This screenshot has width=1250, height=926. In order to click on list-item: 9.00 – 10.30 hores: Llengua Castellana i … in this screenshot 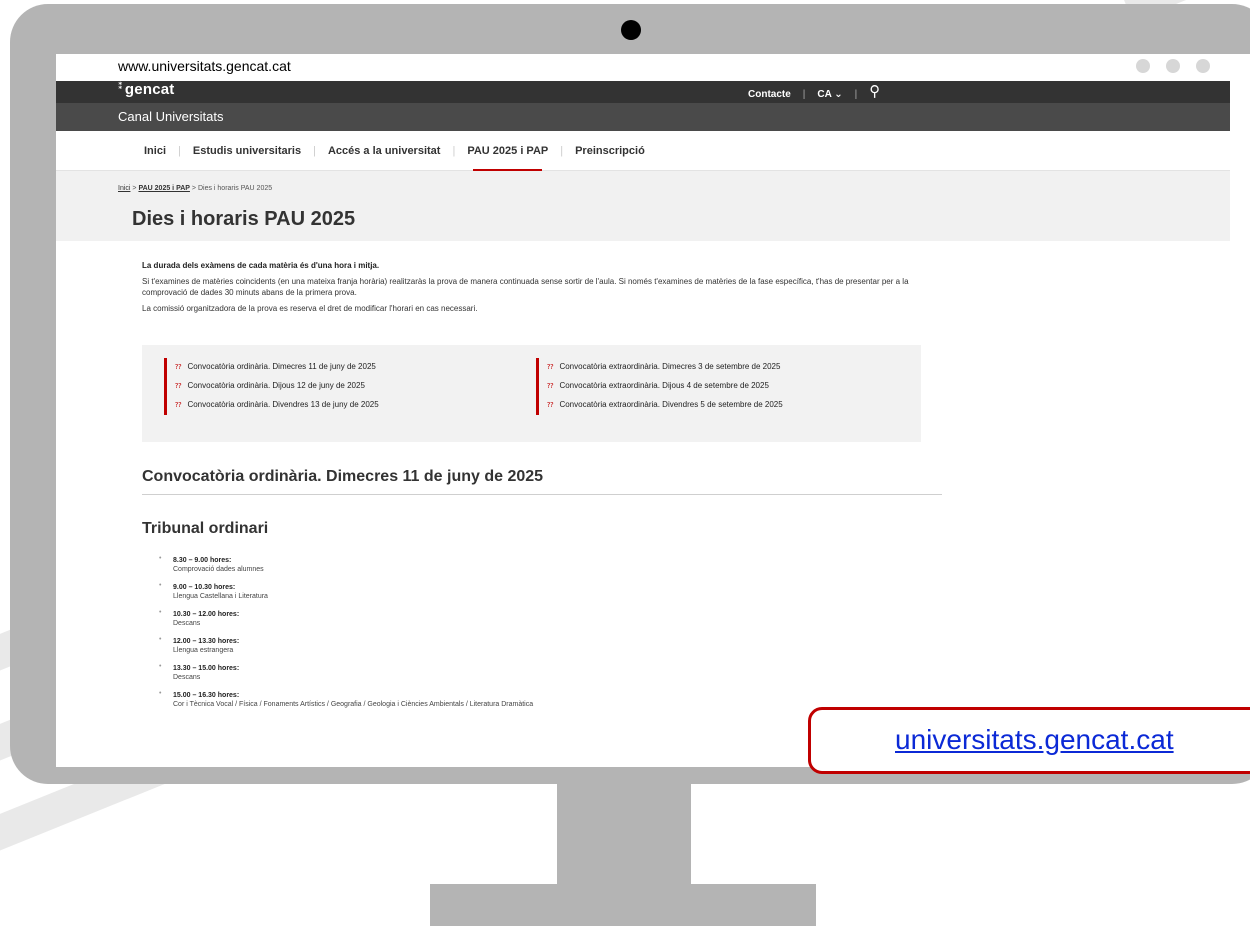, I will do `click(346, 591)`.